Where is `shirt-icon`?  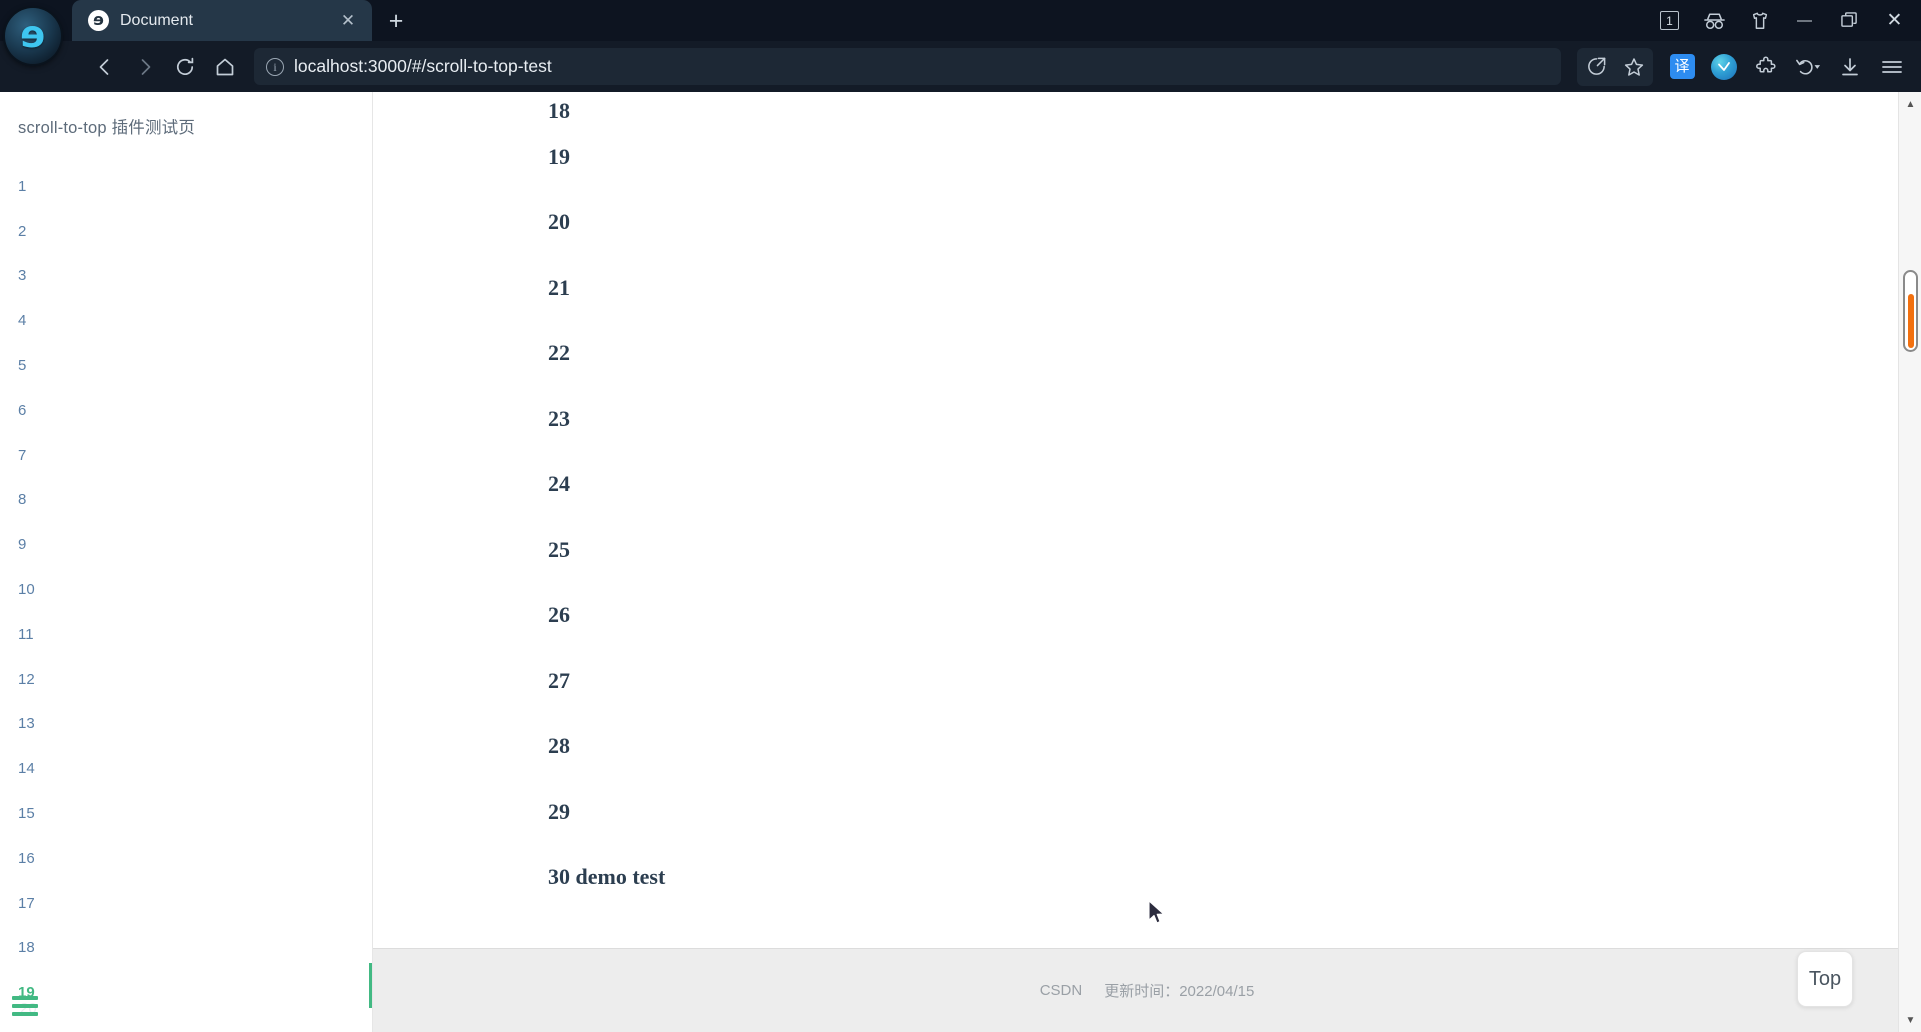 shirt-icon is located at coordinates (1759, 20).